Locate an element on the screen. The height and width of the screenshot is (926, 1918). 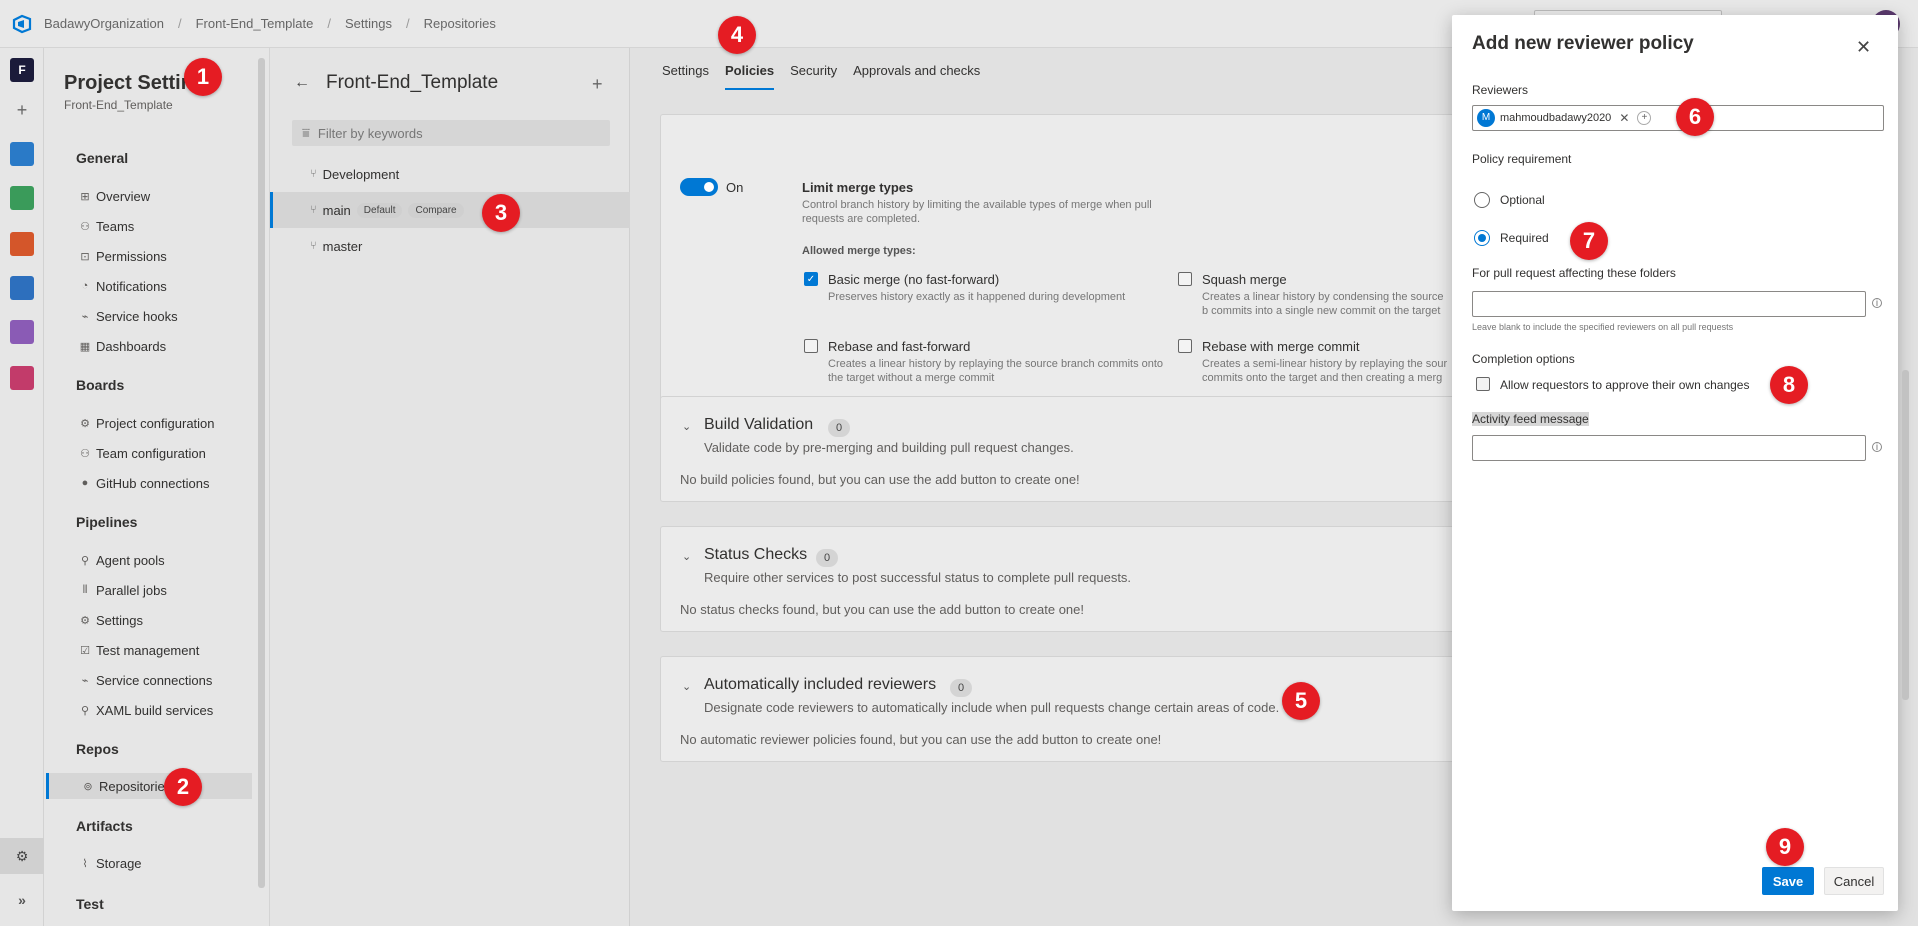
nav-section-boards: Boards is located at coordinates (100, 385).